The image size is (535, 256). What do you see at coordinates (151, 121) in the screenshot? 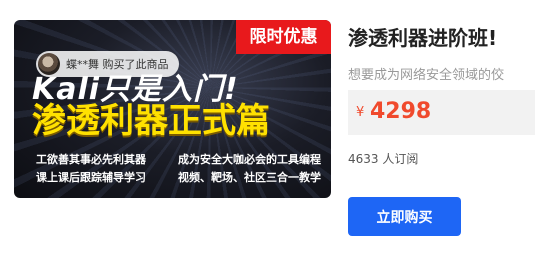
I see `banner-main-title: 渗透利器正式篇` at bounding box center [151, 121].